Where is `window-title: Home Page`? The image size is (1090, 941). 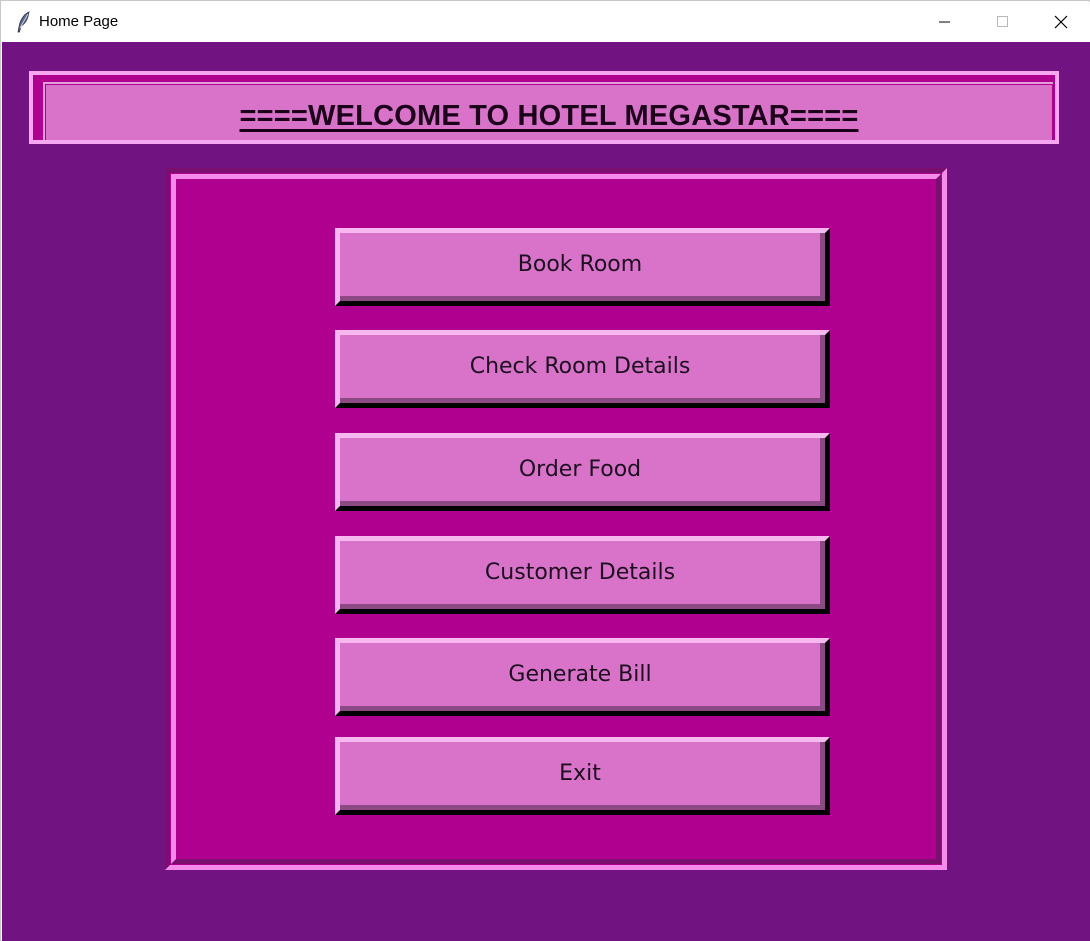
window-title: Home Page is located at coordinates (79, 21).